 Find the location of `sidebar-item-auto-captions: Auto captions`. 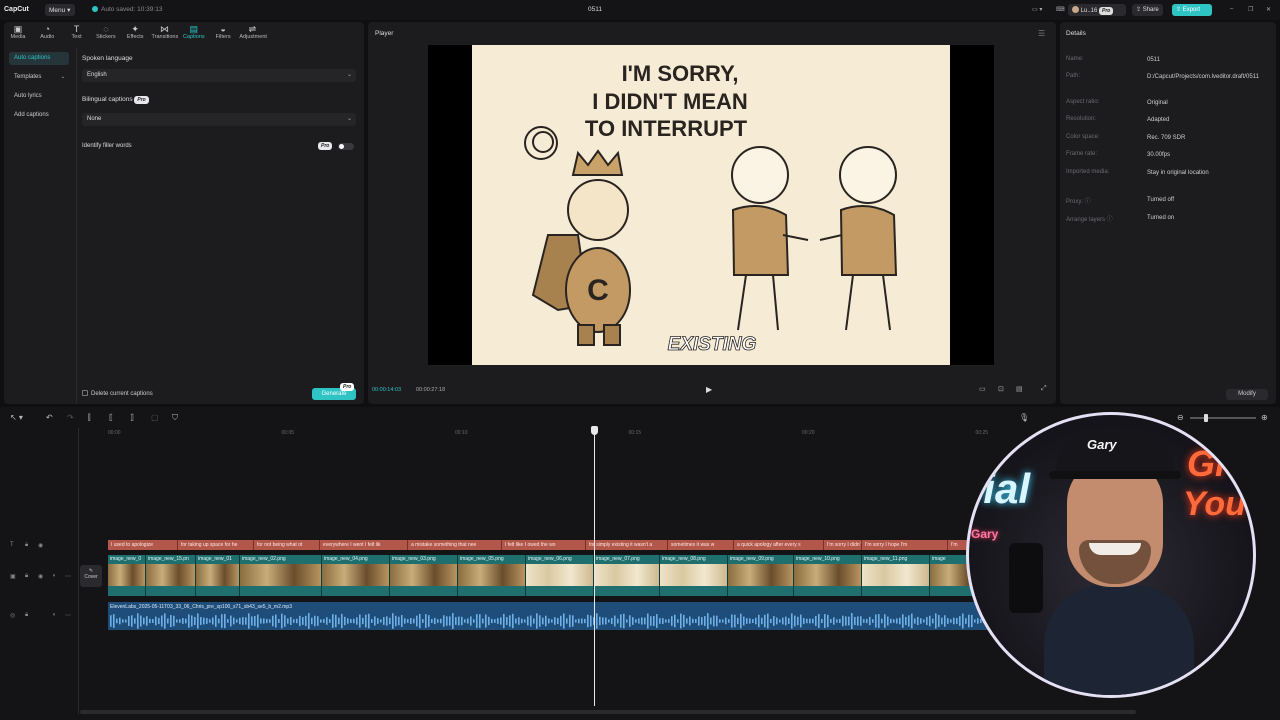

sidebar-item-auto-captions: Auto captions is located at coordinates (39, 58).